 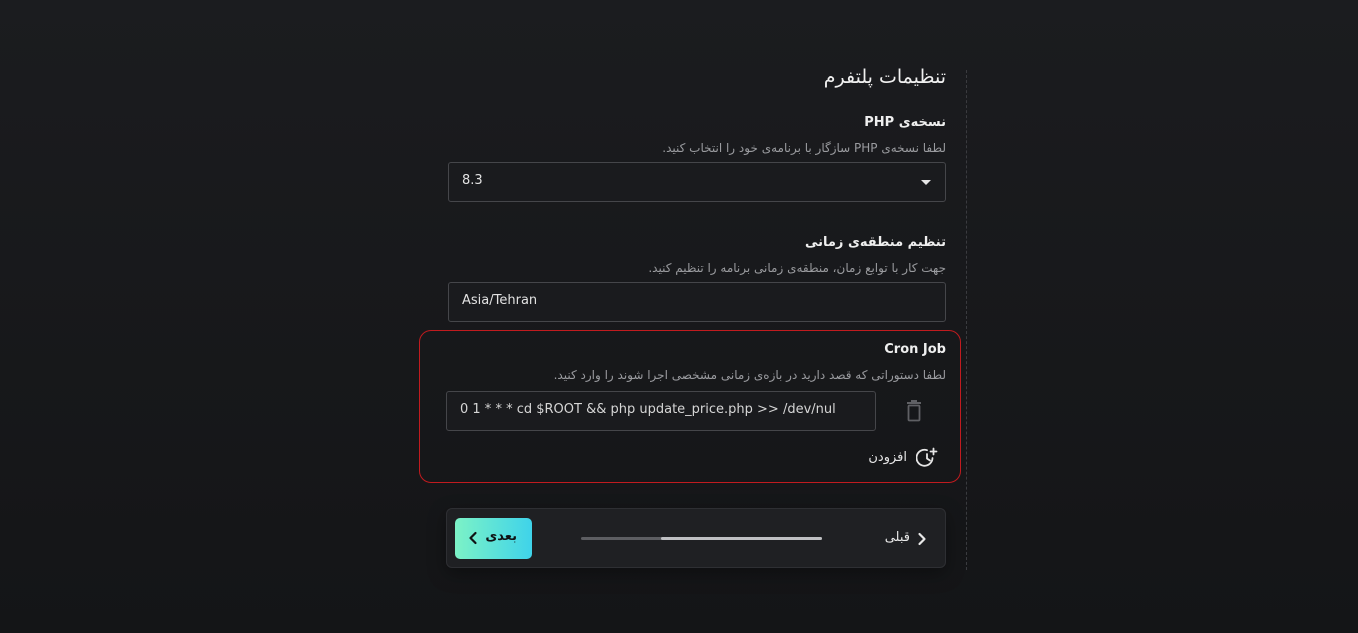 What do you see at coordinates (501, 536) in the screenshot?
I see `next-button-label: بعدی` at bounding box center [501, 536].